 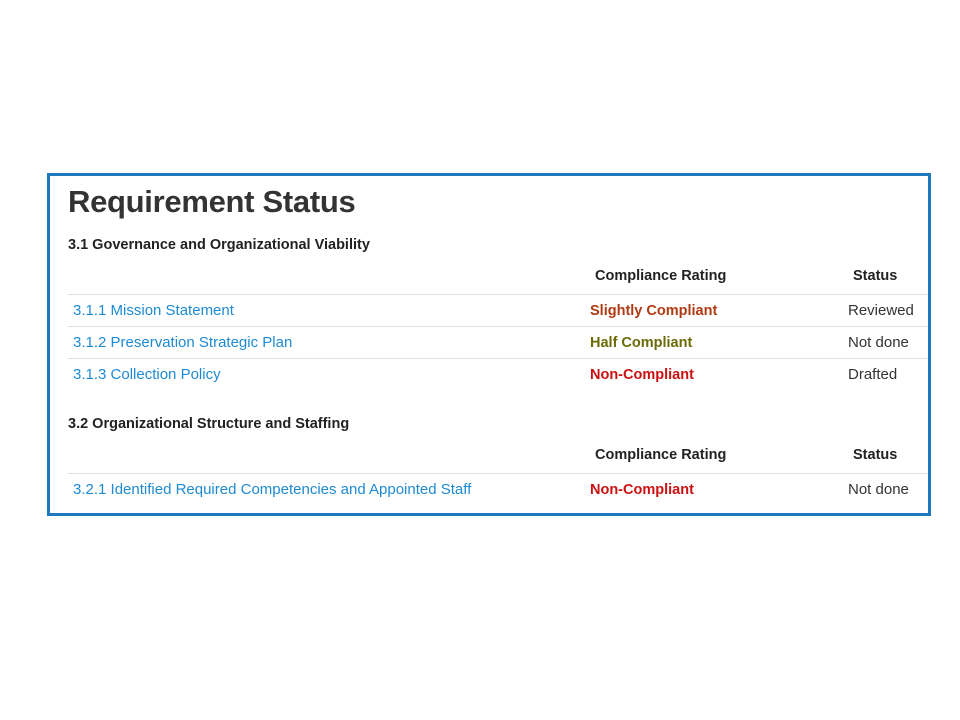 I want to click on requirement-link: 3.1.1 Mission Statement, so click(x=153, y=311).